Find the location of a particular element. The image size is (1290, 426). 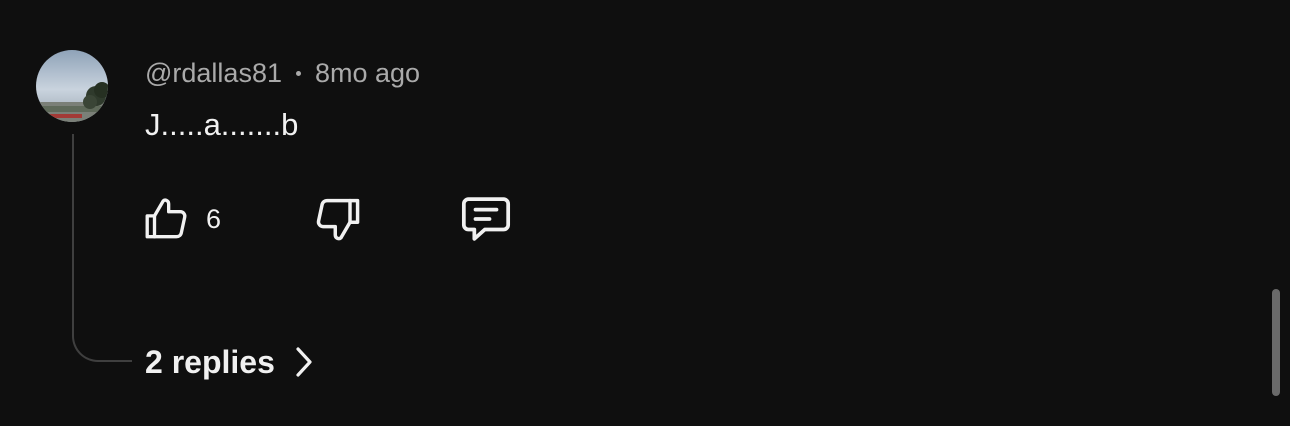

avatar is located at coordinates (72, 86).